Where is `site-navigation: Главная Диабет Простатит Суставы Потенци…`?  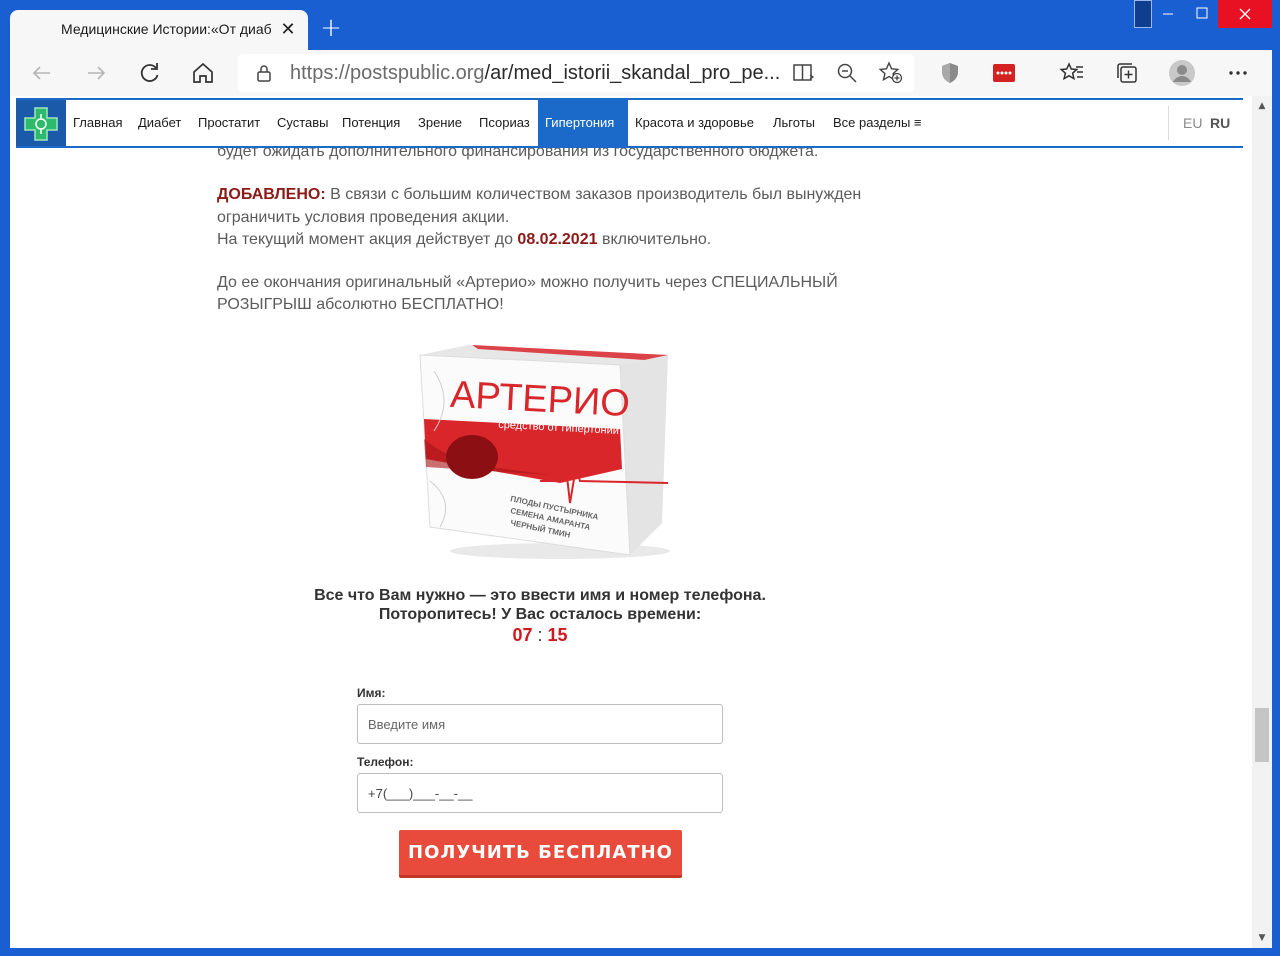
site-navigation: Главная Диабет Простатит Суставы Потенци… is located at coordinates (629, 123).